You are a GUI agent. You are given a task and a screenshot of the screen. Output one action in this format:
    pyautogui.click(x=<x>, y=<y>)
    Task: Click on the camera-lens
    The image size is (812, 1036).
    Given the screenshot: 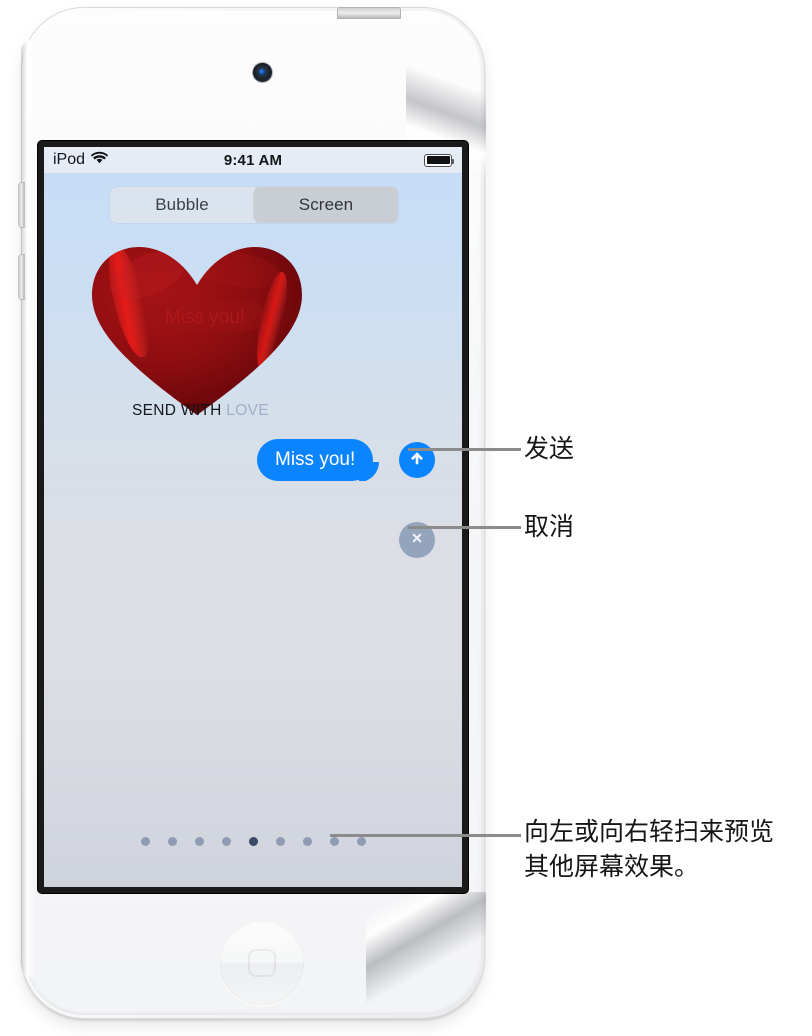 What is the action you would take?
    pyautogui.click(x=262, y=72)
    